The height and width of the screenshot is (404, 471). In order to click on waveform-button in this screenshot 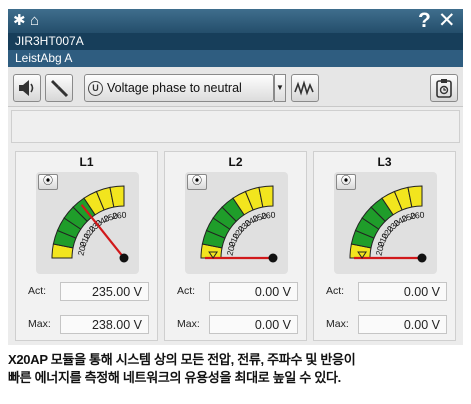, I will do `click(305, 88)`.